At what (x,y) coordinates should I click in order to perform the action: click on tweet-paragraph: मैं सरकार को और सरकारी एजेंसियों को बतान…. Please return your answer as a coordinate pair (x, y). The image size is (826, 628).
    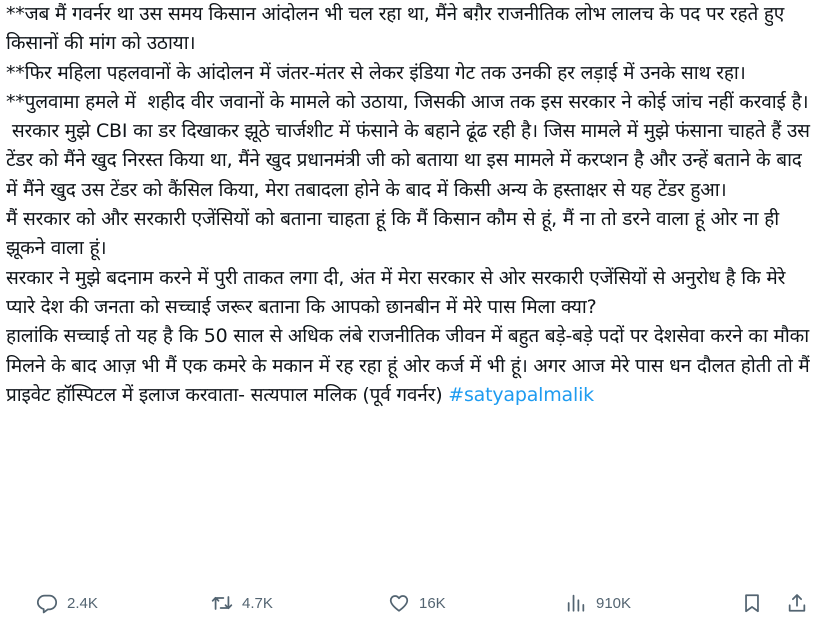
    Looking at the image, I should click on (395, 234).